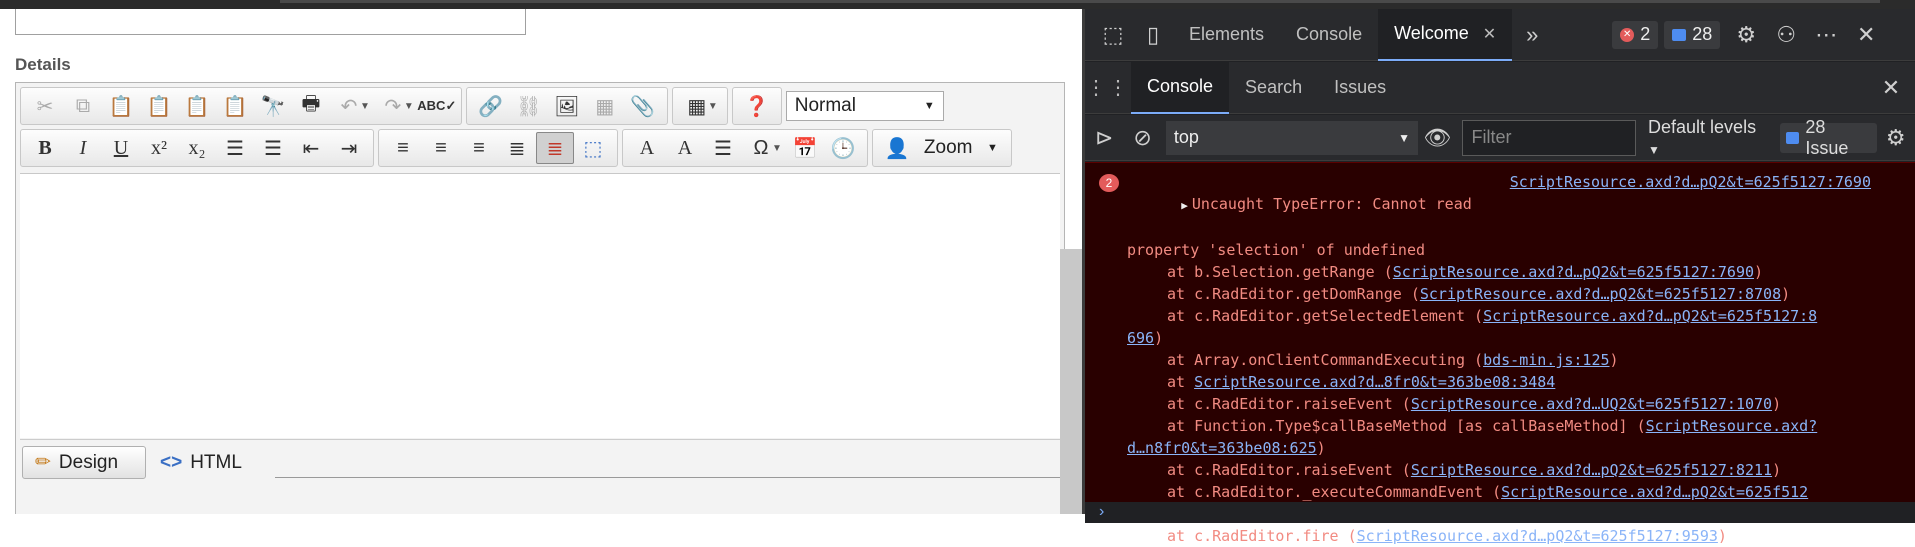  What do you see at coordinates (45, 148) in the screenshot?
I see `bold-icon: B` at bounding box center [45, 148].